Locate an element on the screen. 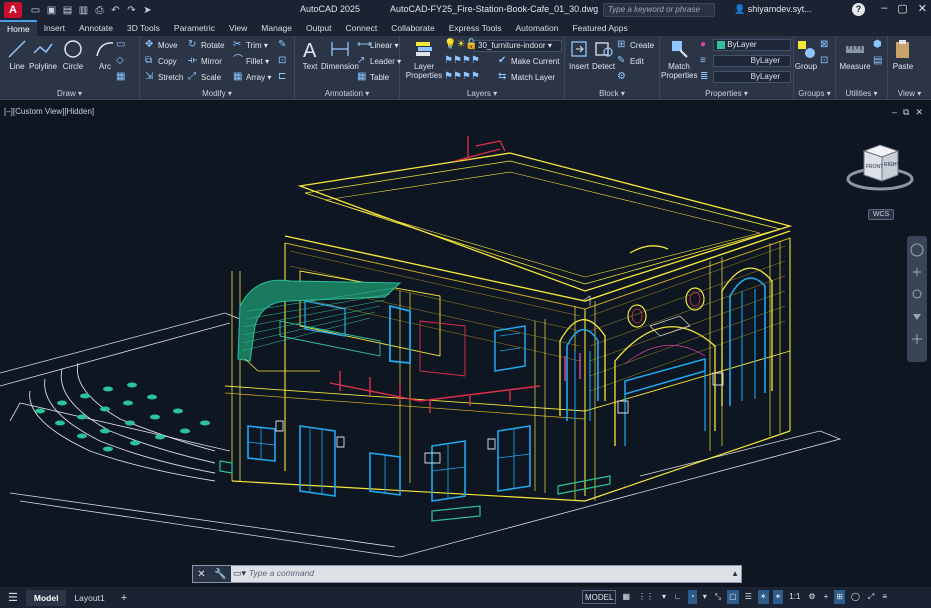  text-tool: A Text is located at coordinates (310, 54).